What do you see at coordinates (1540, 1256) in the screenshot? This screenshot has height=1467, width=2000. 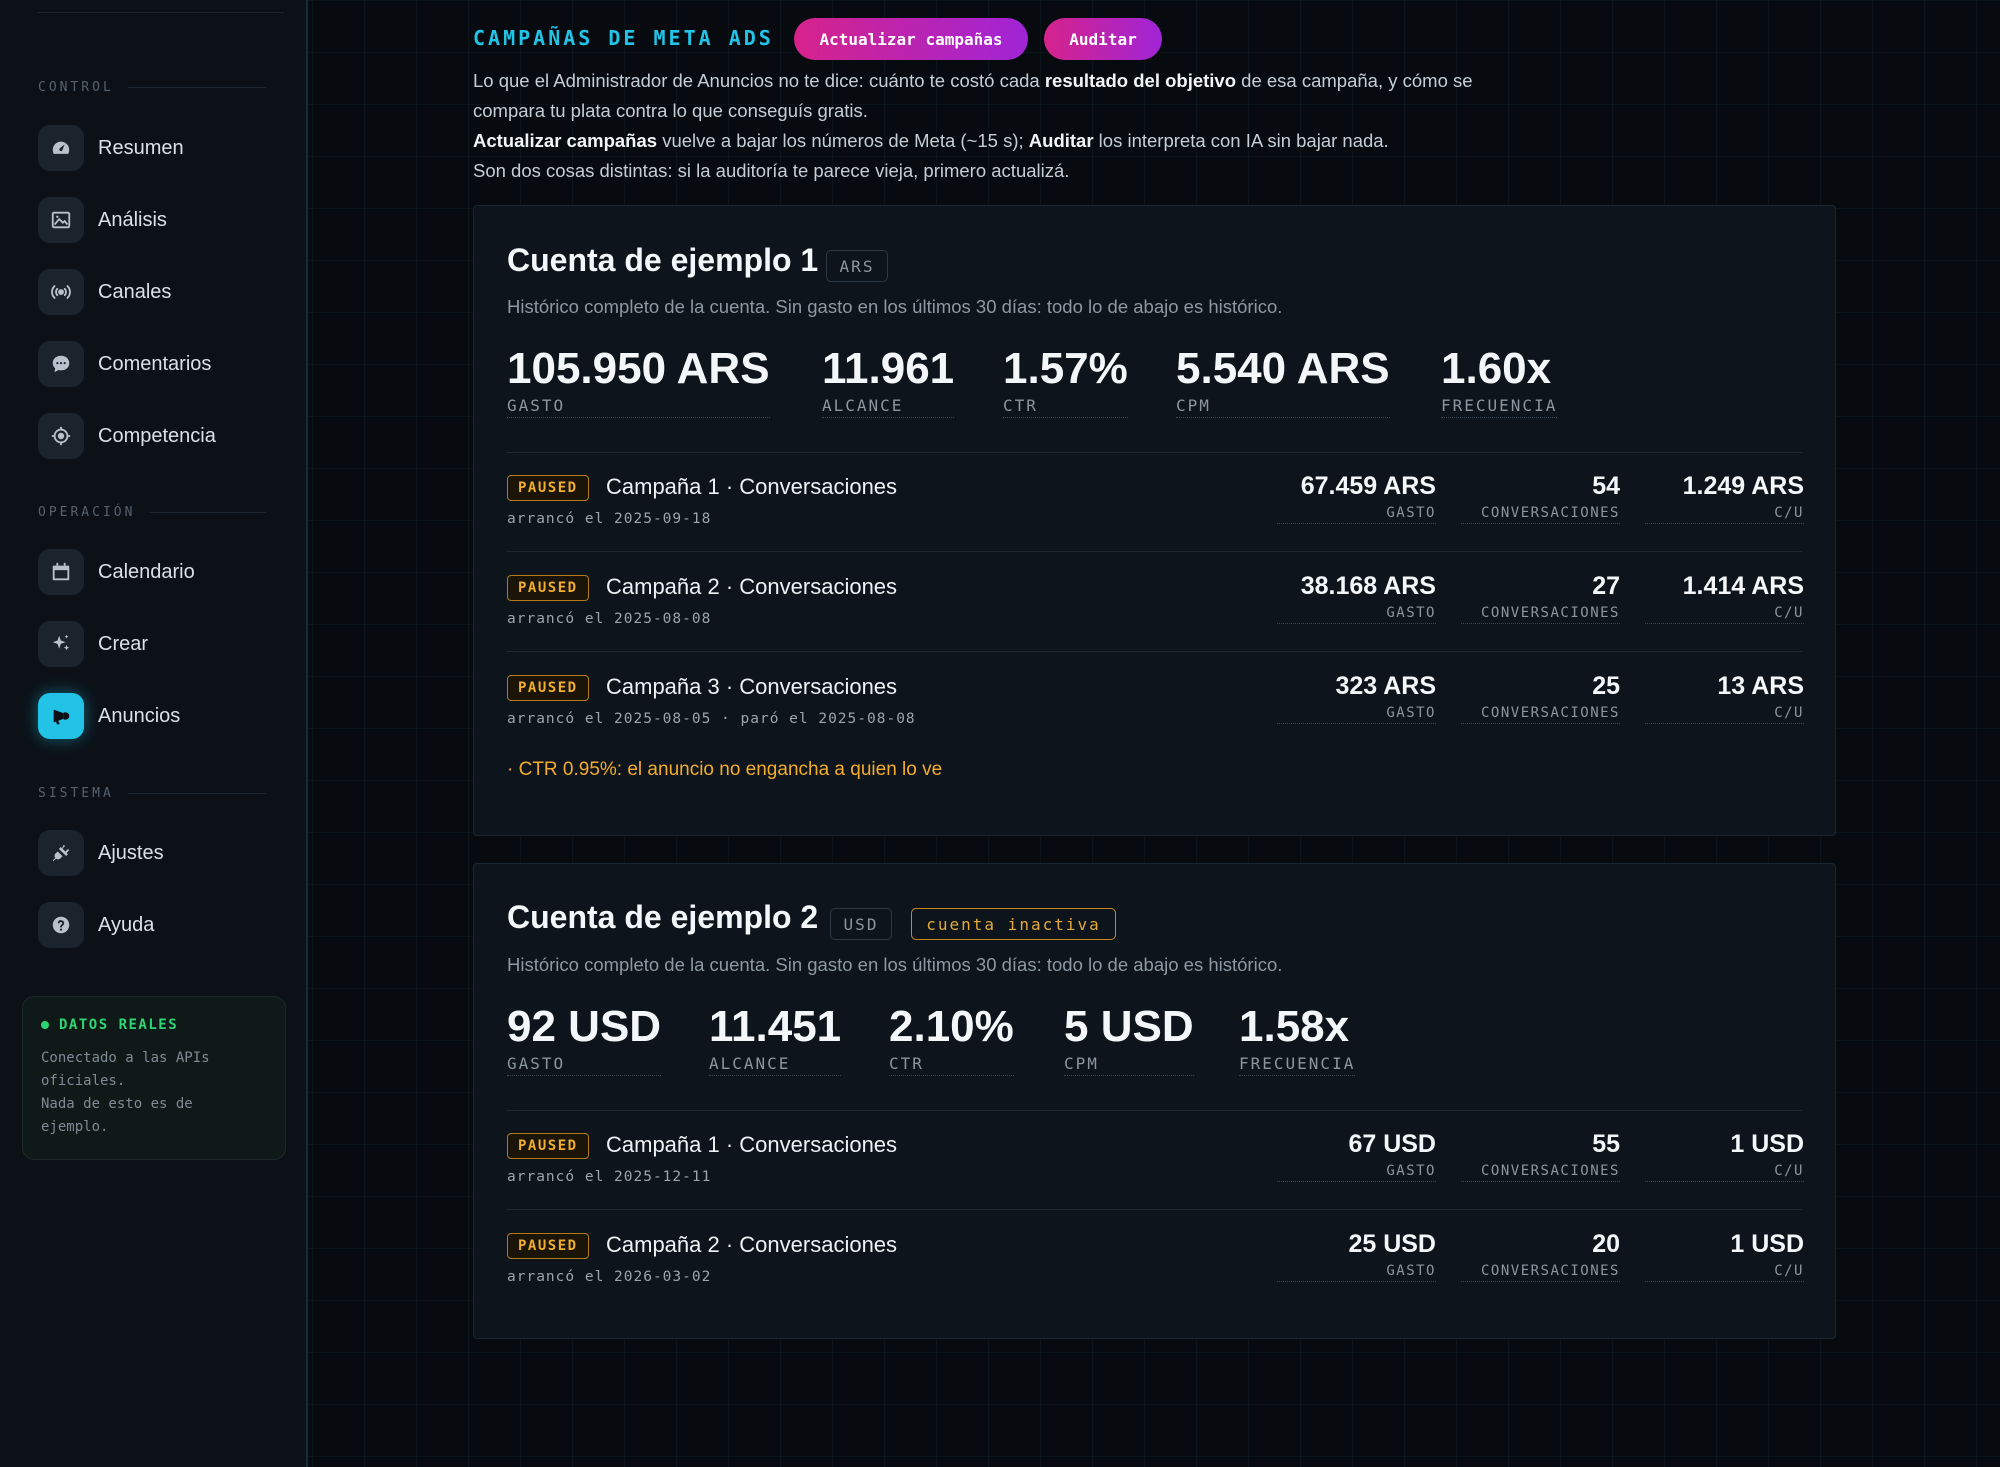 I see `metric-results: 20 CONVERSACIONES` at bounding box center [1540, 1256].